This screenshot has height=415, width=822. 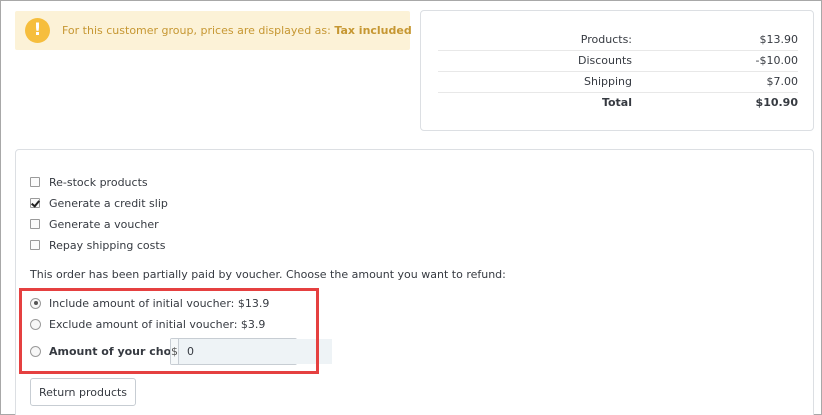 I want to click on warning-icon: !, so click(x=37, y=30).